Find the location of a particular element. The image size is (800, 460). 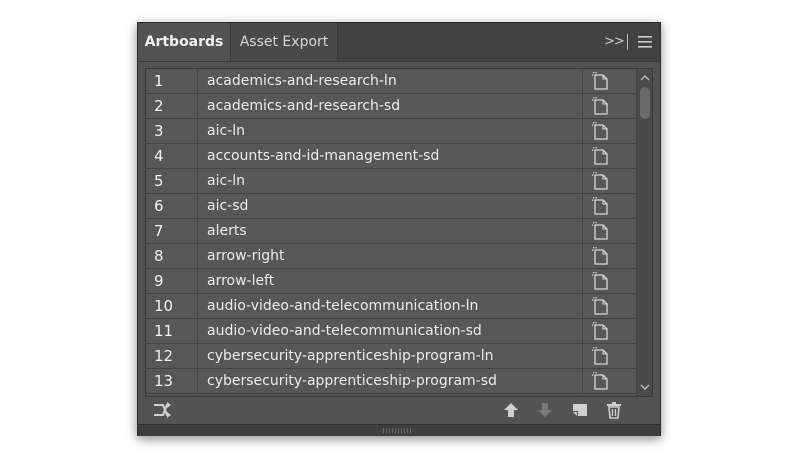

grip-icon is located at coordinates (397, 430).